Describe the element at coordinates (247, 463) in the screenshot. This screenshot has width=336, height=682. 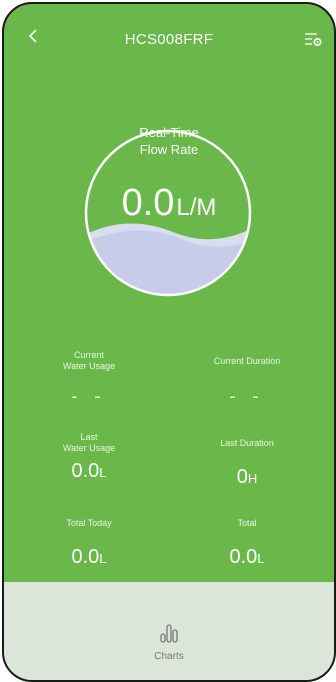
I see `last-duration: Last Duration 0H` at that location.